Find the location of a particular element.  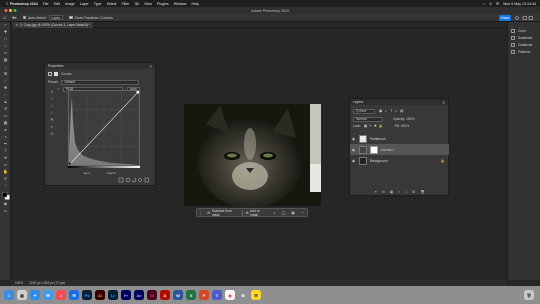

curve-point-tool-icon: ∿ is located at coordinates (52, 91).